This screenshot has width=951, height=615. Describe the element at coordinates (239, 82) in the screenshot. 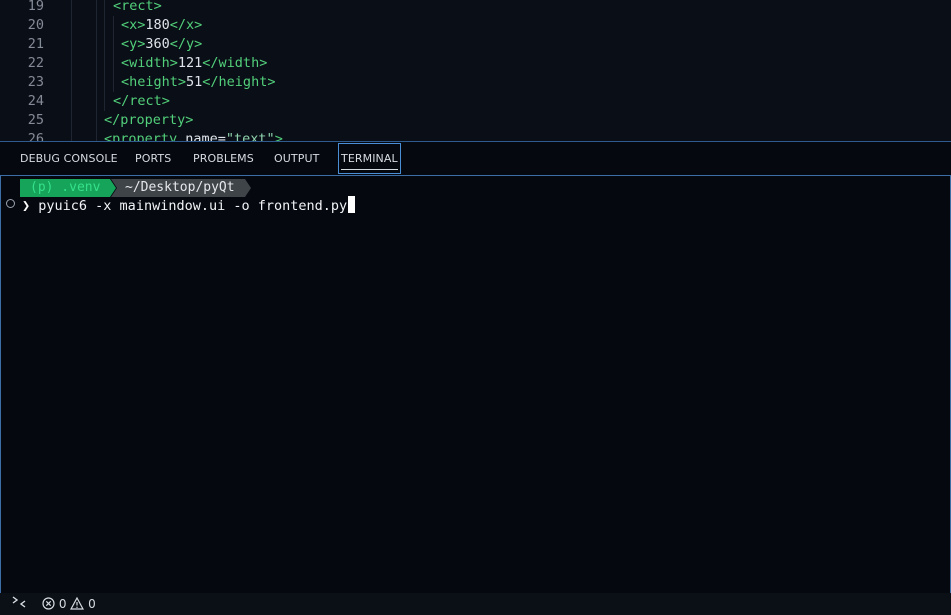

I see `xml-tag-token: </height>` at that location.